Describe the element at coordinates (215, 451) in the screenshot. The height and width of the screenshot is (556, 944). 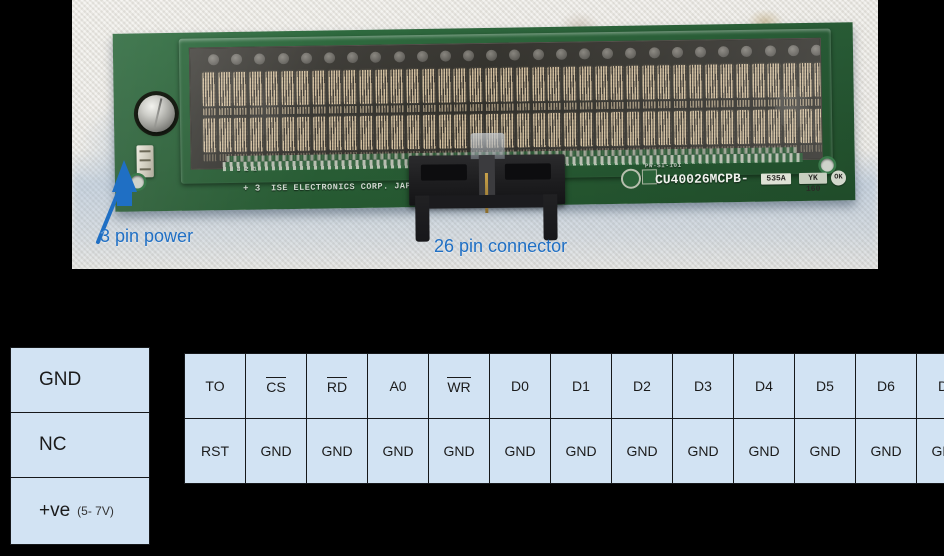
I see `pin-cell: RST` at that location.